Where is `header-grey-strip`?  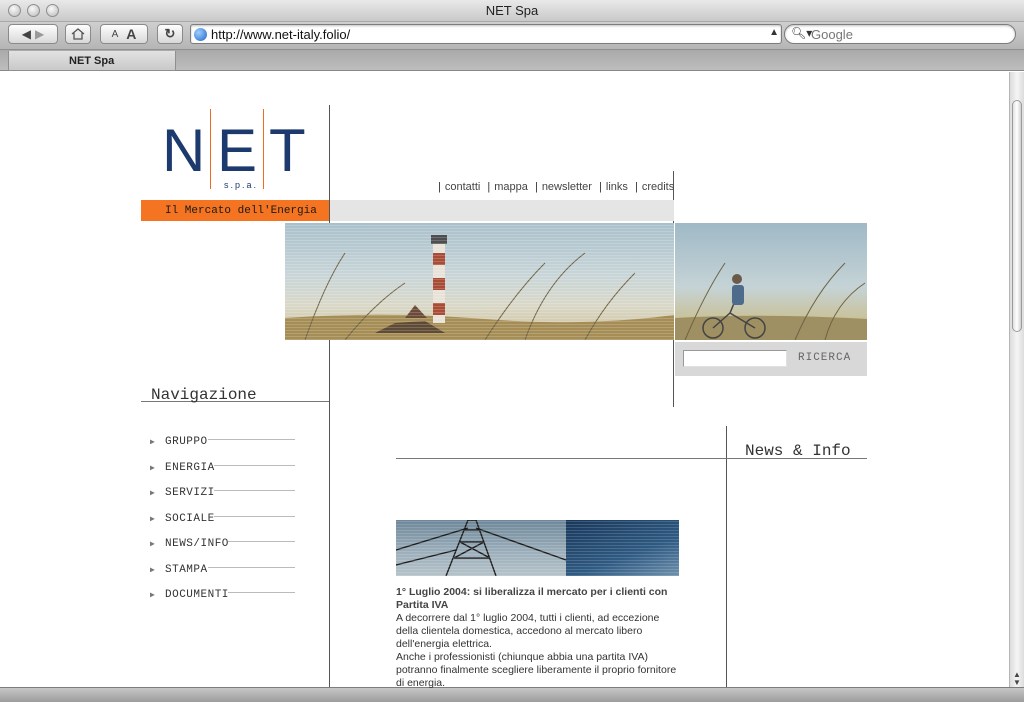
header-grey-strip is located at coordinates (502, 210).